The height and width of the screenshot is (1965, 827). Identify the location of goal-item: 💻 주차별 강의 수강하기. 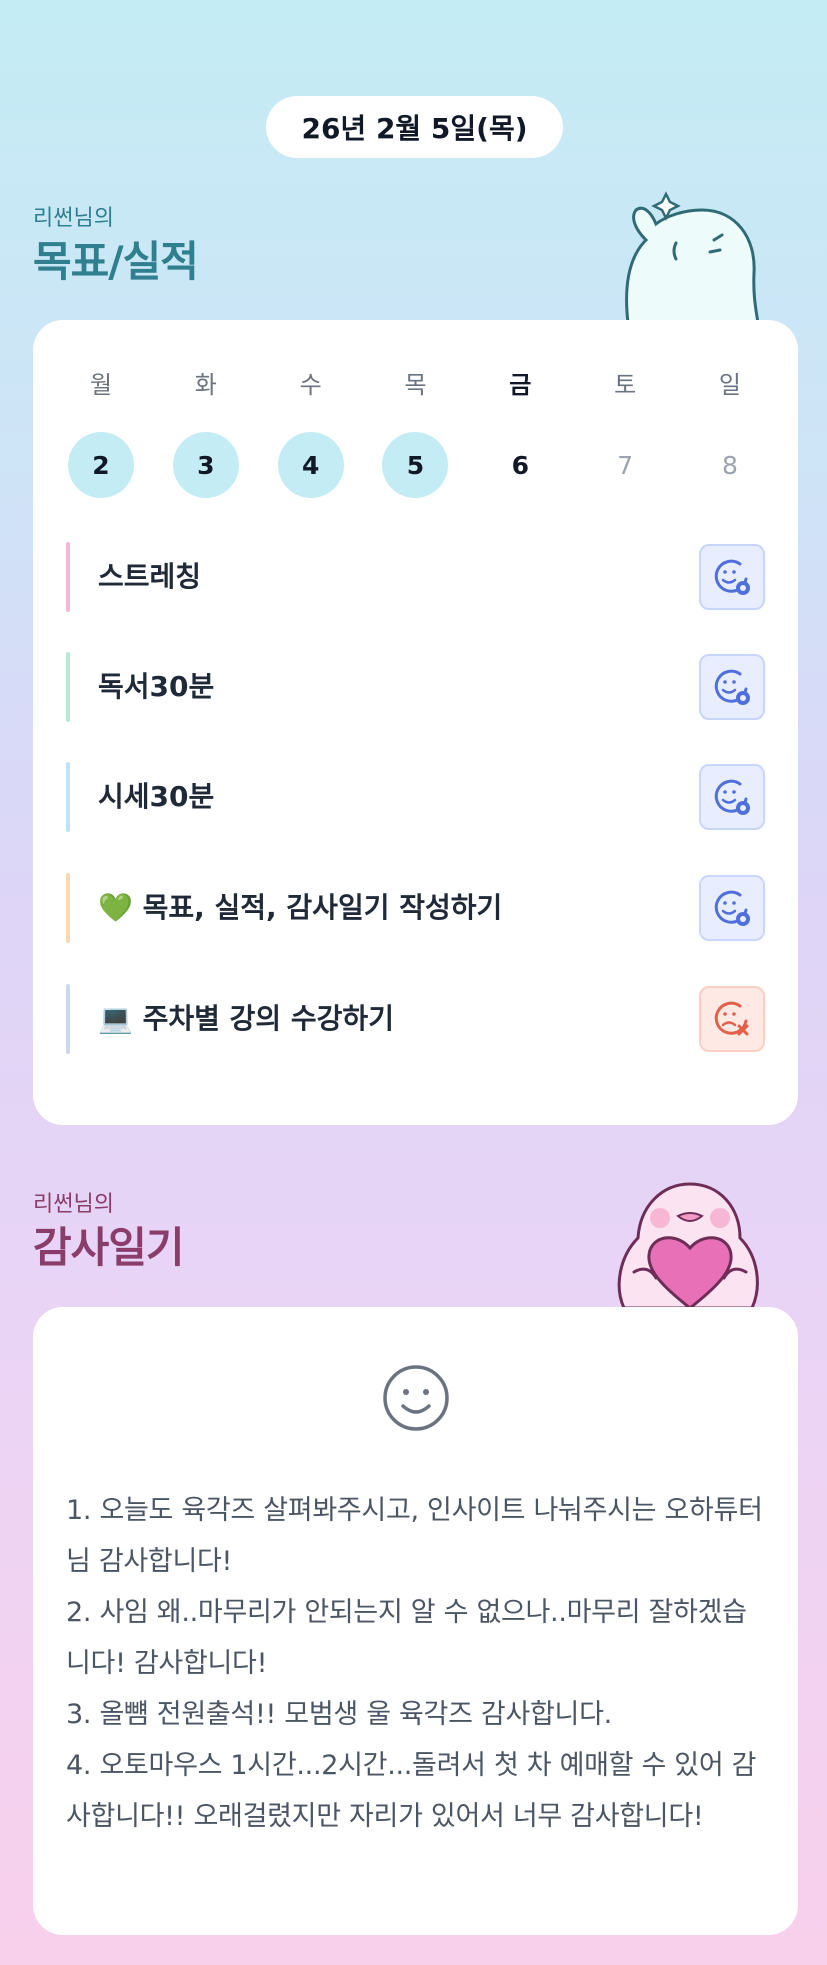
(415, 1019).